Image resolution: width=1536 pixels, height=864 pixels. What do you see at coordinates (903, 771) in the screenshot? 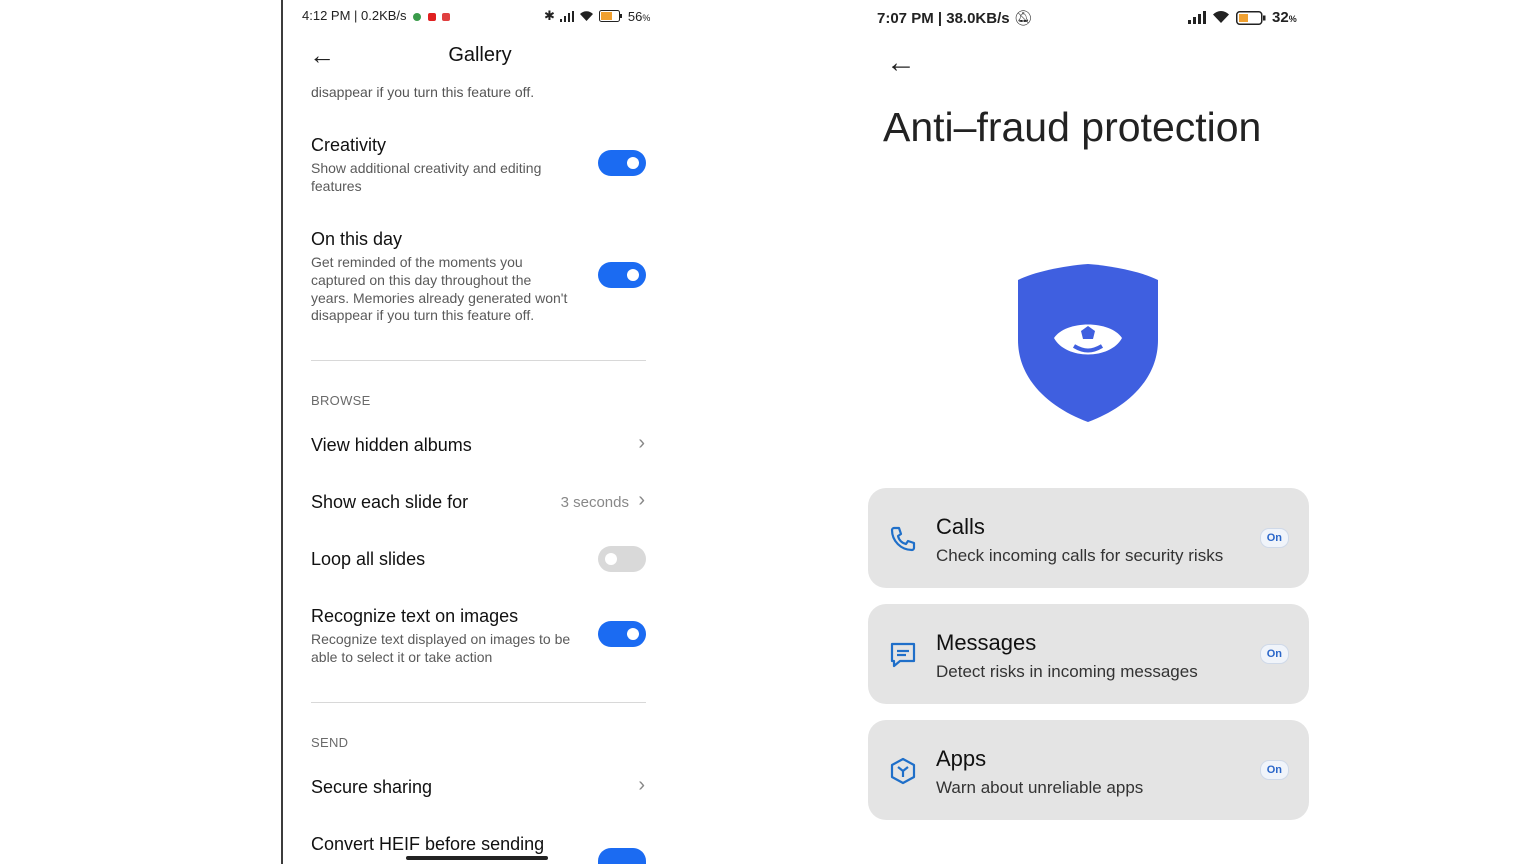
I see `app-shield-icon` at bounding box center [903, 771].